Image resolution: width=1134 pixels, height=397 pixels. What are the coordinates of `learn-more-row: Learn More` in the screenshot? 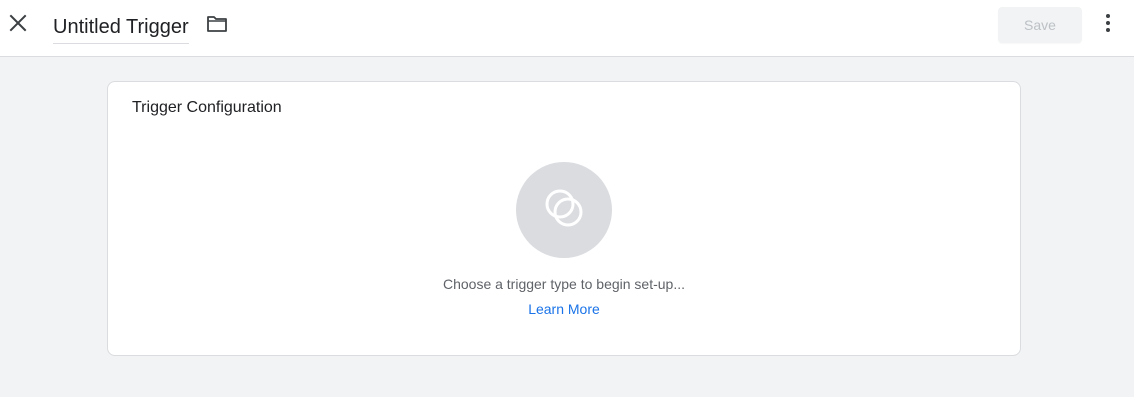 It's located at (564, 309).